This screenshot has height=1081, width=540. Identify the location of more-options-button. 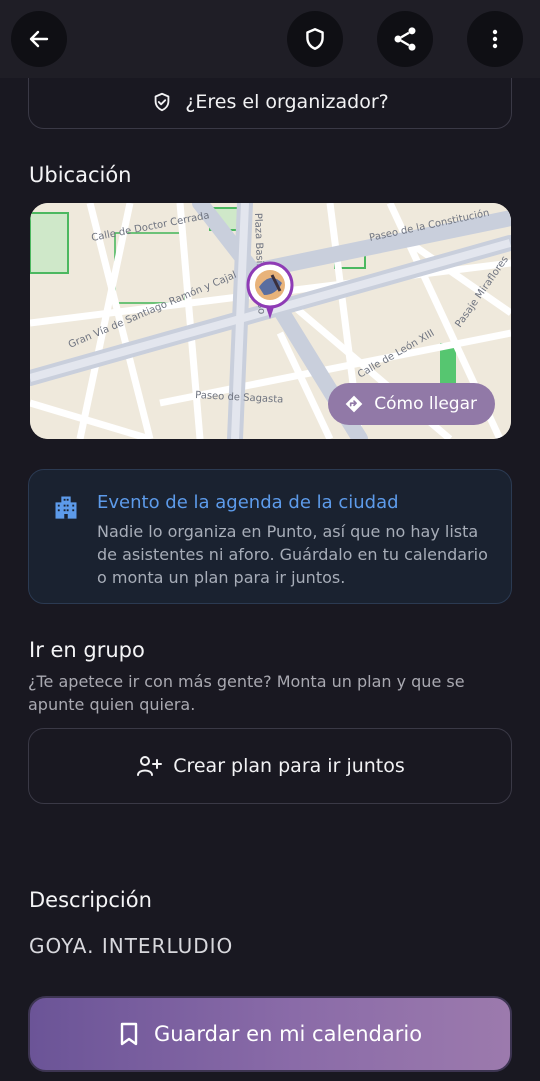
(495, 39).